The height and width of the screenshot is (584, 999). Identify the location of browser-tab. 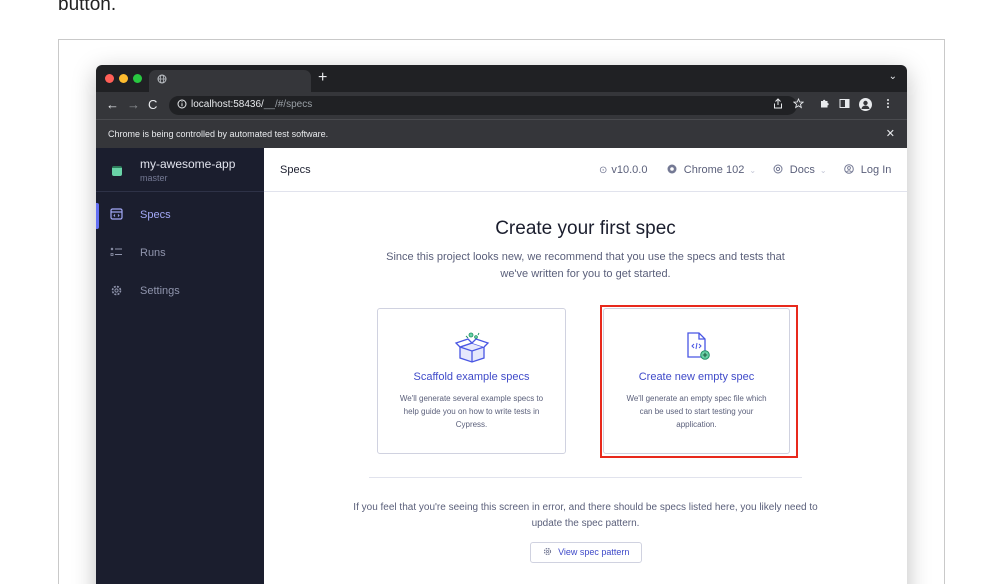
(230, 81).